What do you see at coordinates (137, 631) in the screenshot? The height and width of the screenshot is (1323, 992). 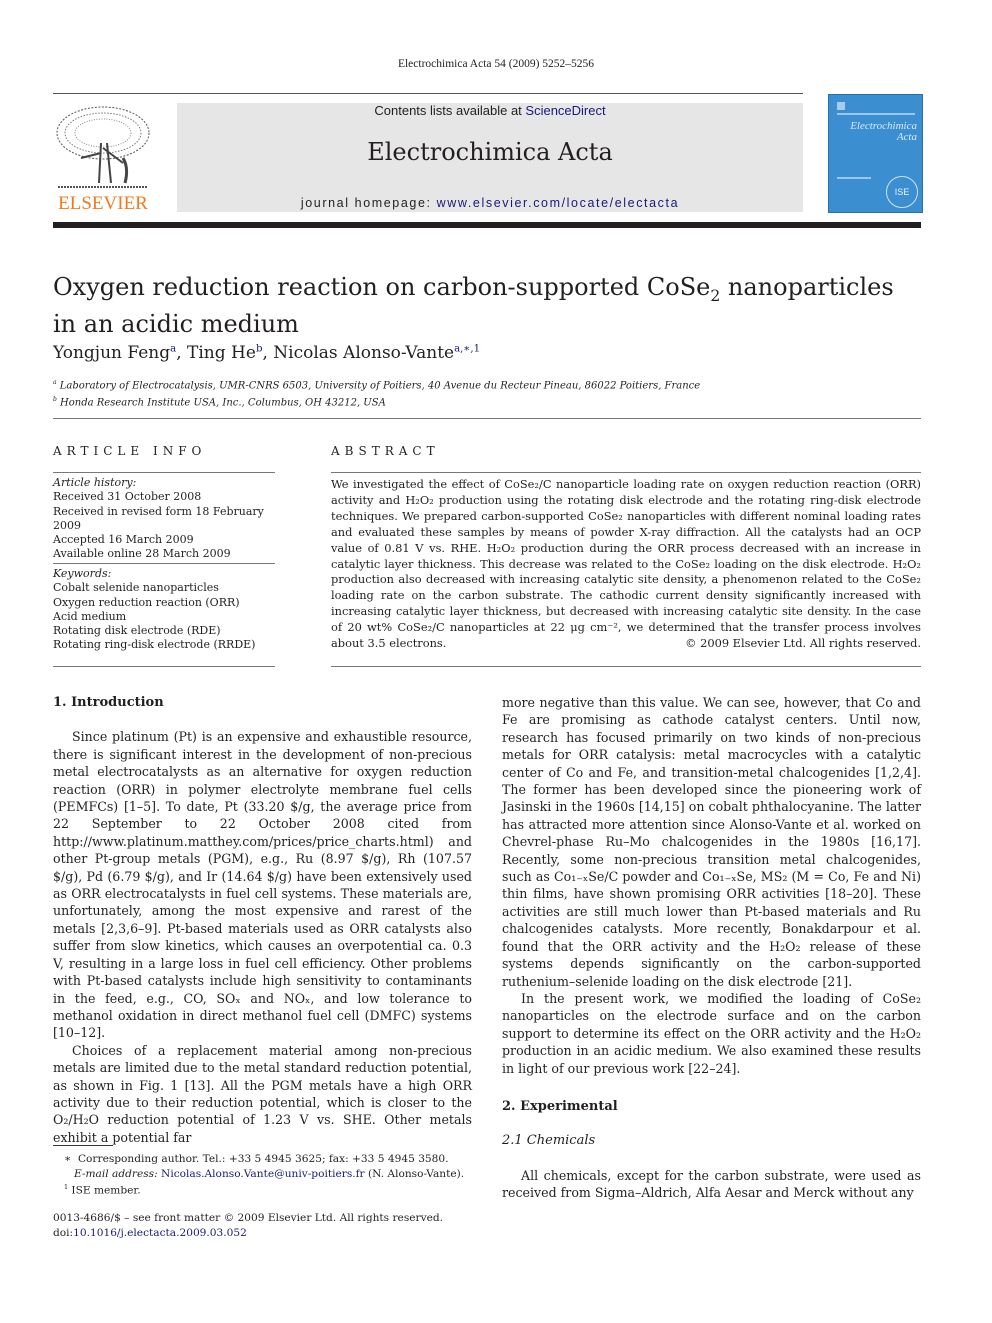 I see `keyword-item: Rotating disk electrode (RDE)` at bounding box center [137, 631].